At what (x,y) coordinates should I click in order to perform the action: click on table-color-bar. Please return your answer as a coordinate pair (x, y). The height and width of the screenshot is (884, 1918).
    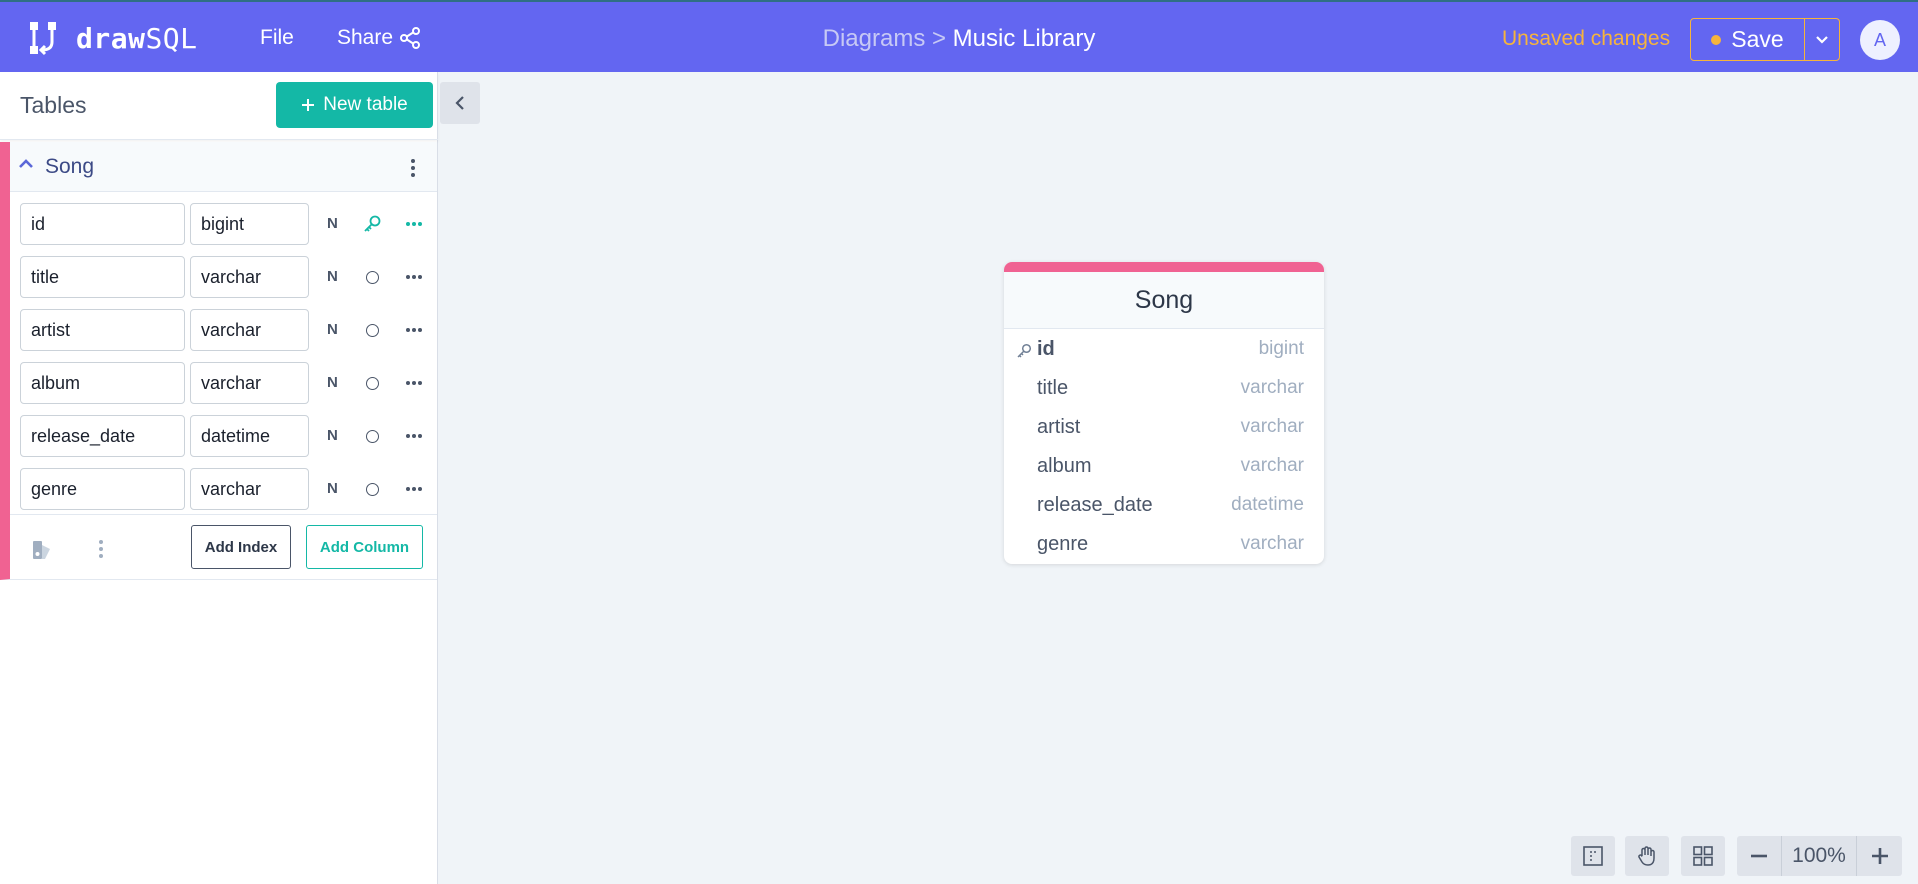
    Looking at the image, I should click on (1164, 267).